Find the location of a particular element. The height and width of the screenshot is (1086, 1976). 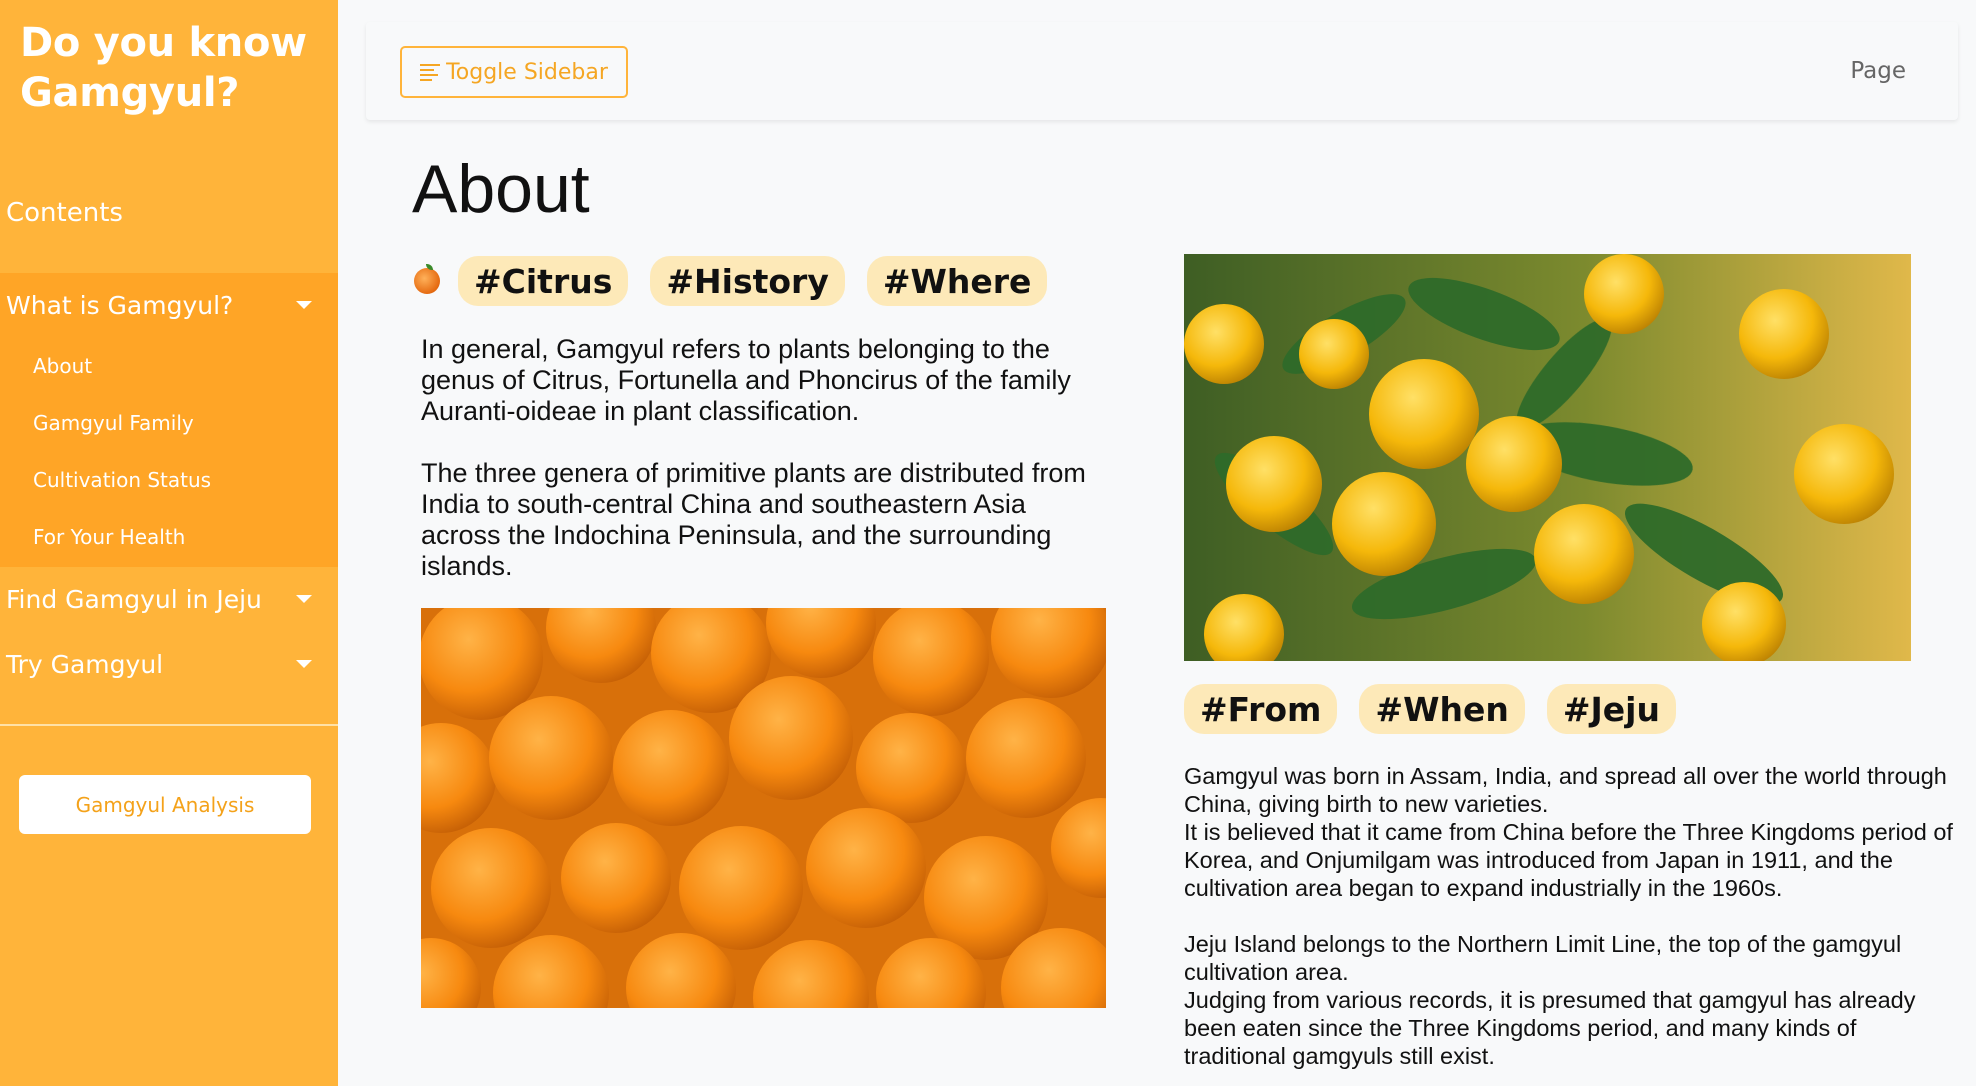

oranges-photo is located at coordinates (763, 808).